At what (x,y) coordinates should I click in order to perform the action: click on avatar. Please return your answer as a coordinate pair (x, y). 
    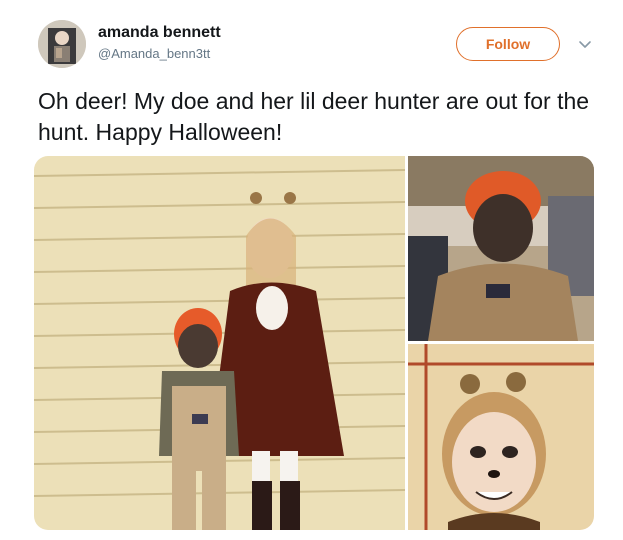
    Looking at the image, I should click on (62, 44).